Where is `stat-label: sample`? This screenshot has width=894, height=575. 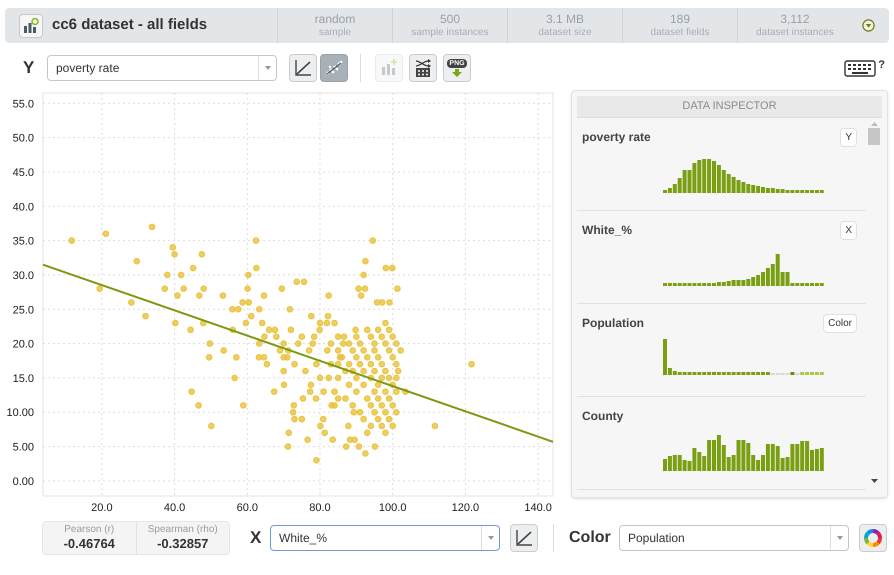
stat-label: sample is located at coordinates (335, 33).